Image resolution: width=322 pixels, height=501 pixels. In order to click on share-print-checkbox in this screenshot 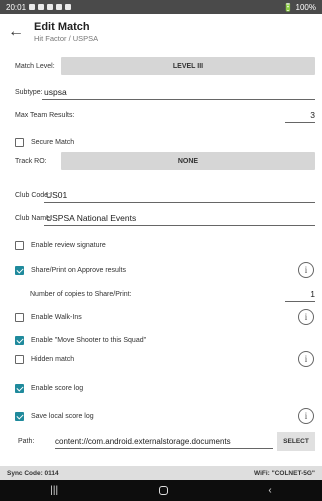, I will do `click(19, 270)`.